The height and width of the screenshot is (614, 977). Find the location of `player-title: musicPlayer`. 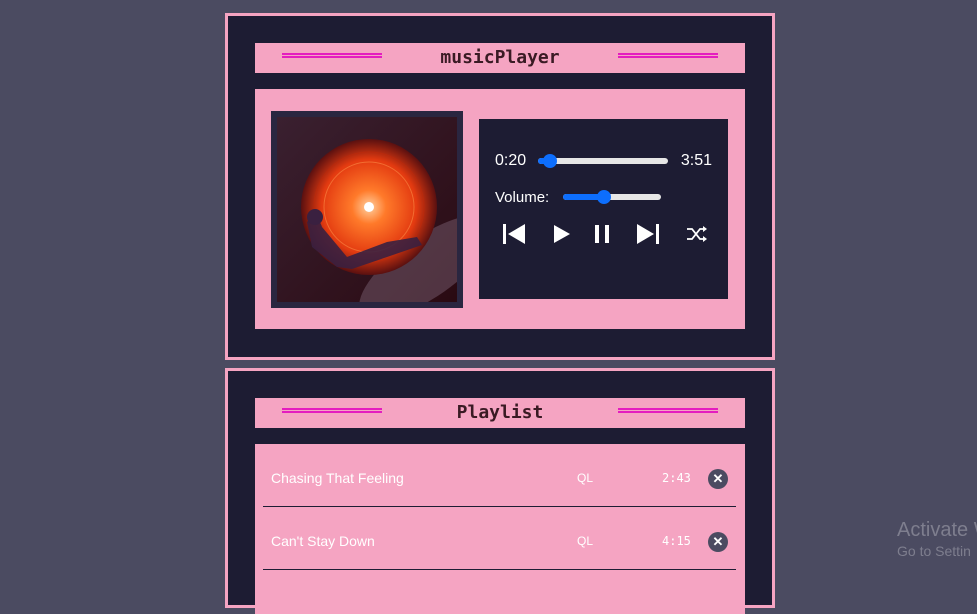

player-title: musicPlayer is located at coordinates (500, 57).